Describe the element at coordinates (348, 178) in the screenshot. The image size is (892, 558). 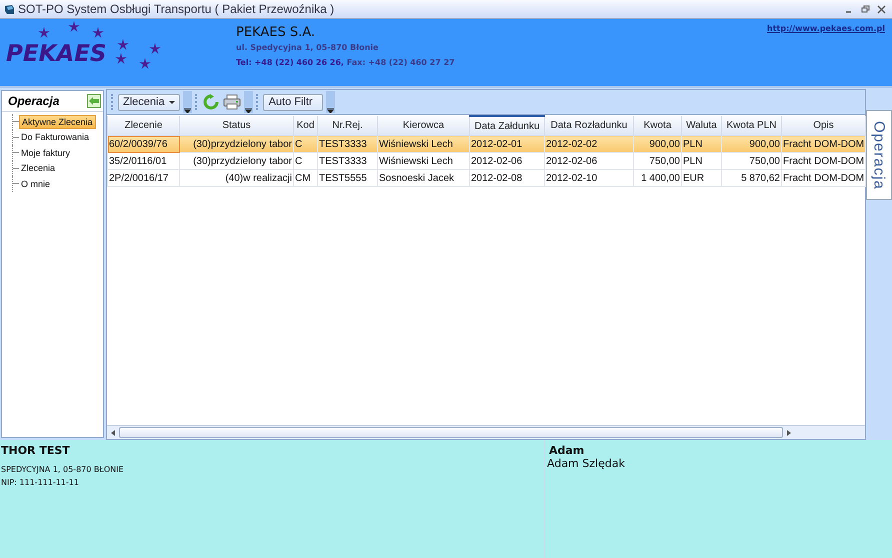
I see `table-cell: TEST5555` at that location.